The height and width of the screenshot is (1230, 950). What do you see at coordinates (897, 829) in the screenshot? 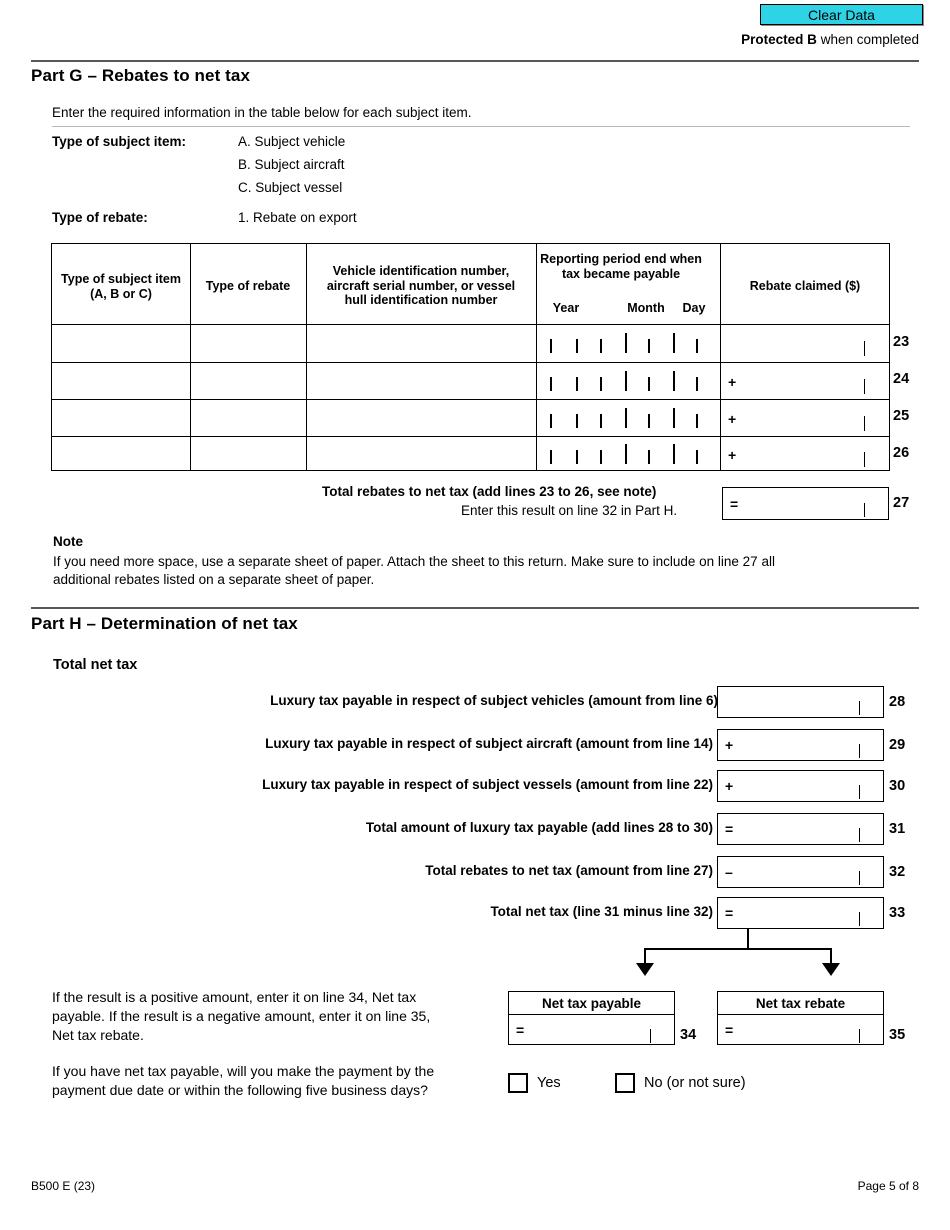
I see `line-number-31: 31` at bounding box center [897, 829].